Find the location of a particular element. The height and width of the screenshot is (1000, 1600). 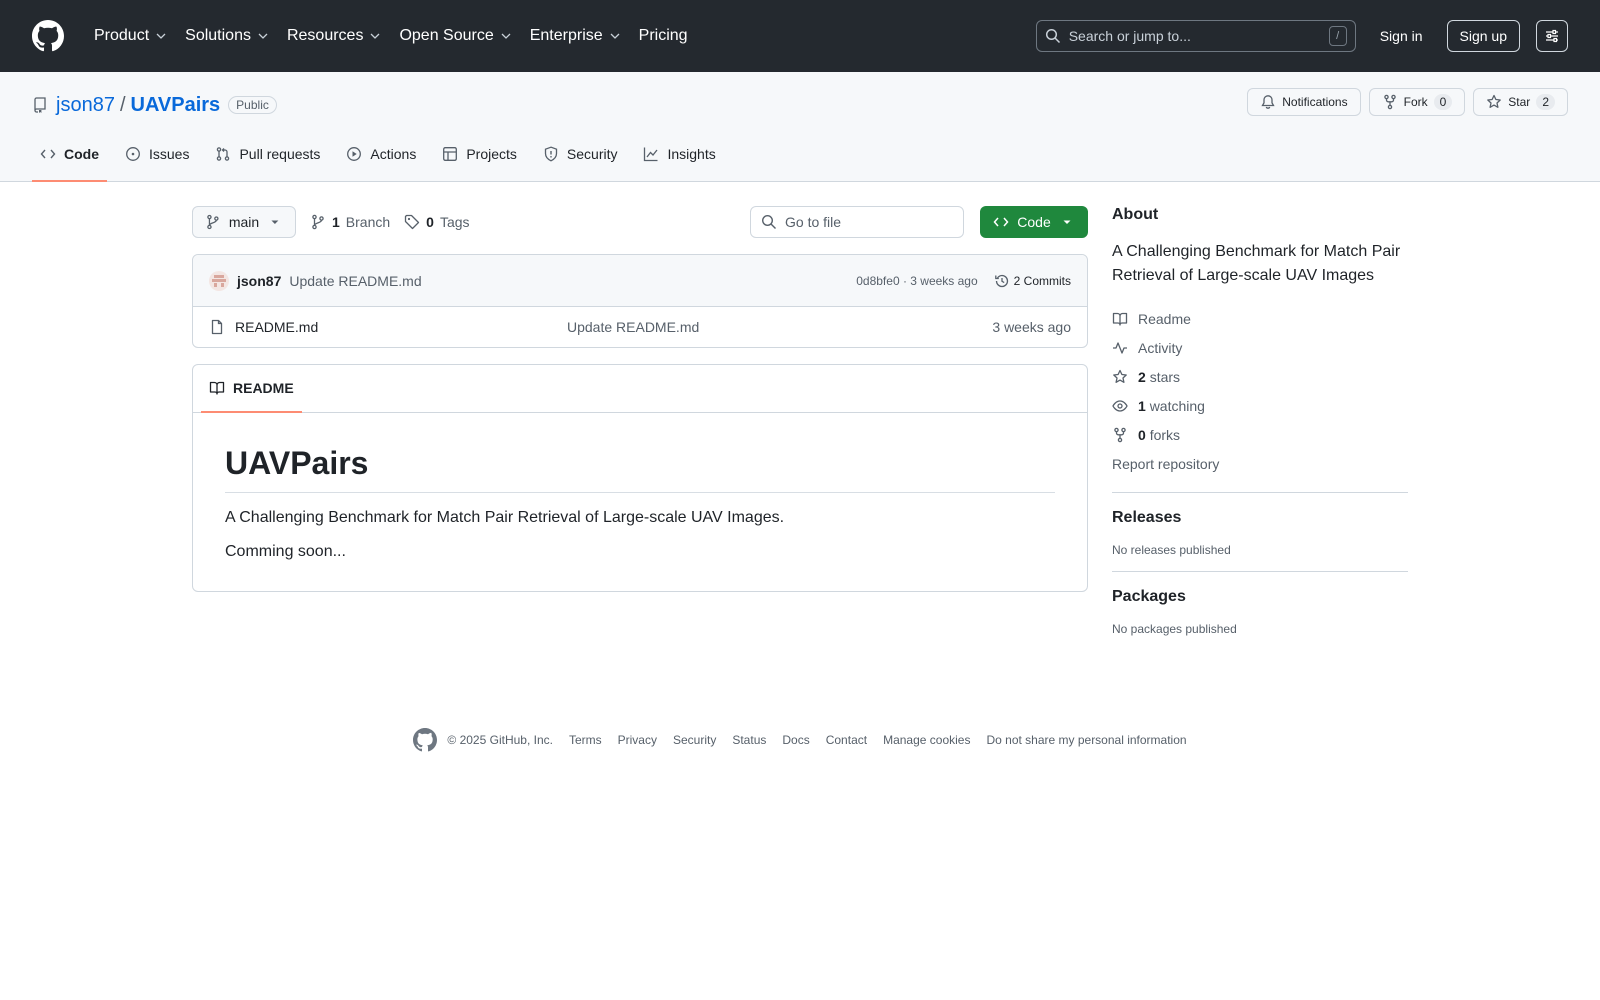

fork-icon is located at coordinates (1120, 434).